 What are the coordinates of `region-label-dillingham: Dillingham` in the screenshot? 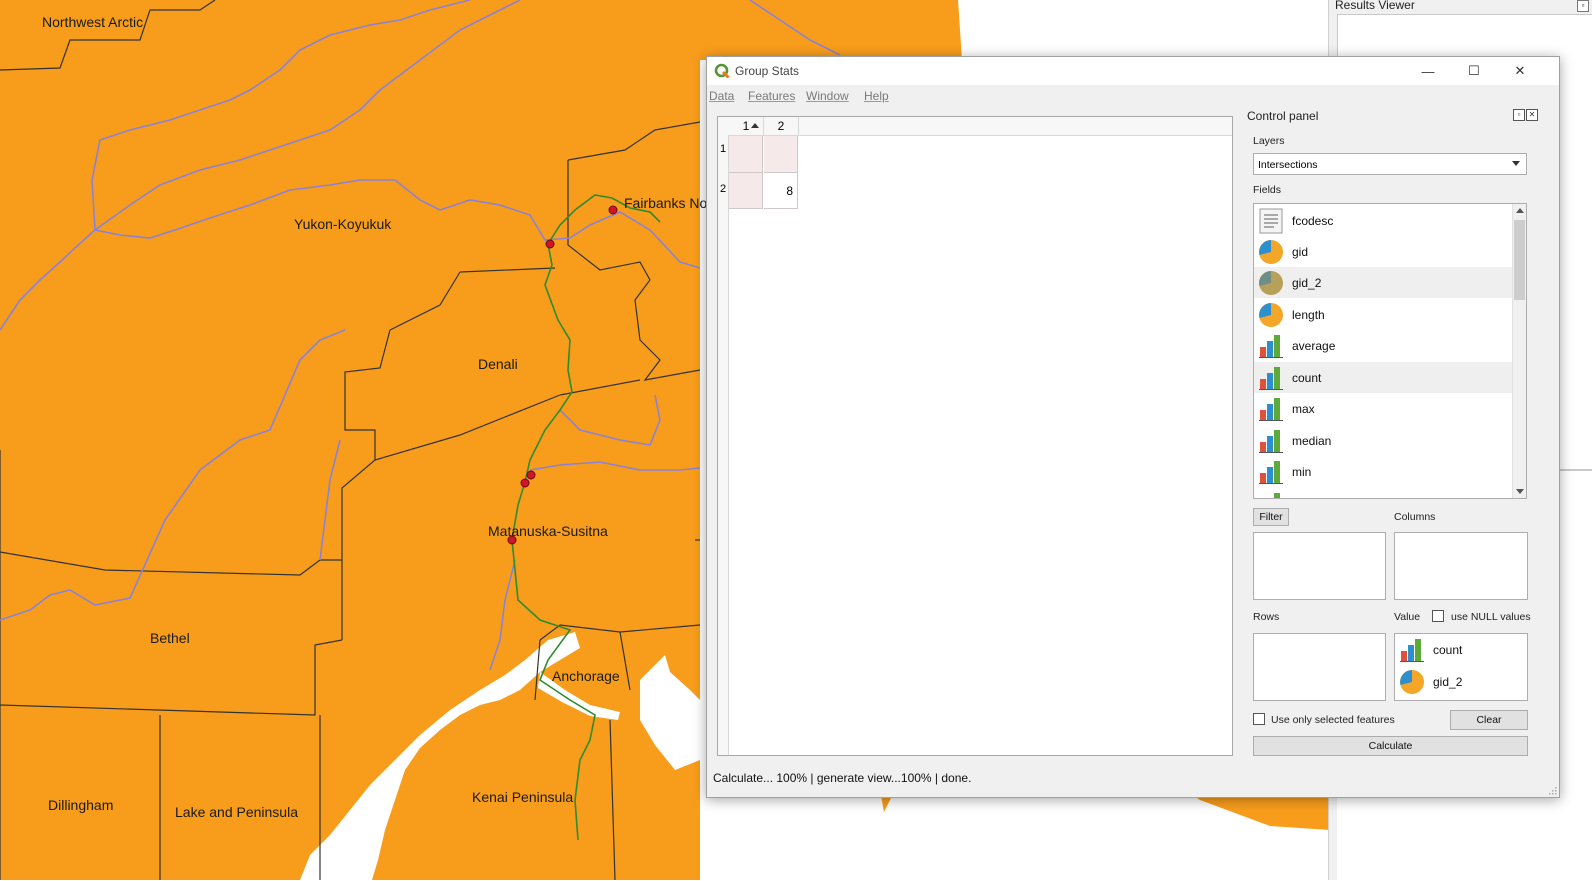 It's located at (81, 805).